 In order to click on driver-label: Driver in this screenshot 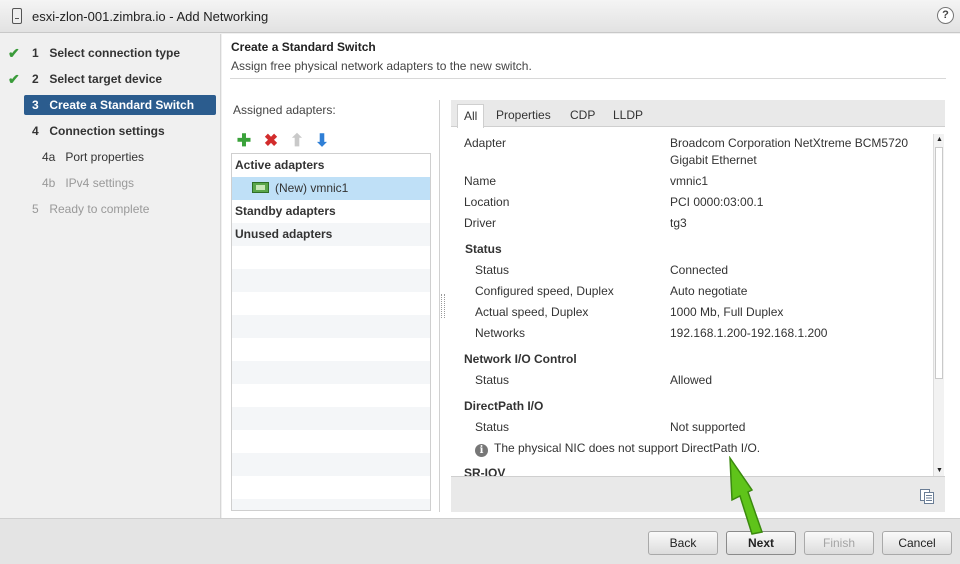, I will do `click(480, 223)`.